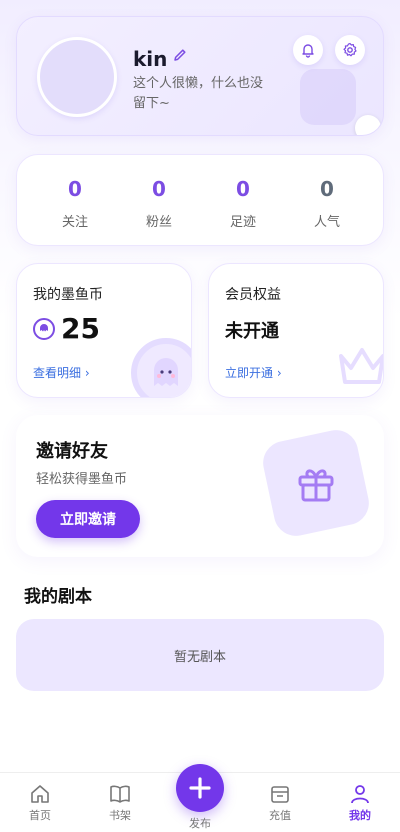 This screenshot has height=832, width=400. I want to click on tab-home: 首页, so click(40, 803).